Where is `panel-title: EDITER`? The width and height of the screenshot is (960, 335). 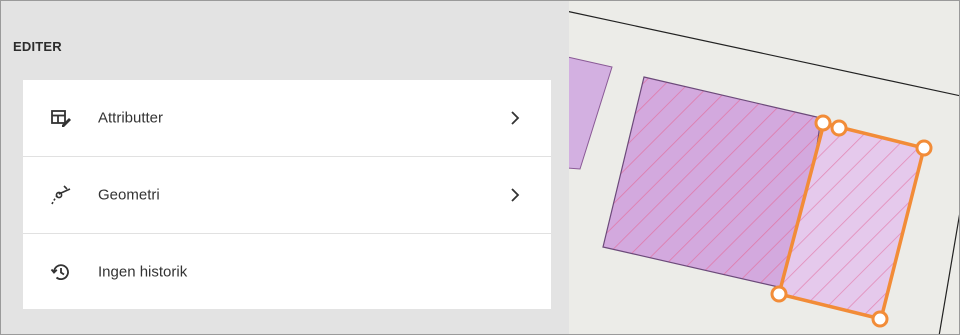
panel-title: EDITER is located at coordinates (37, 46).